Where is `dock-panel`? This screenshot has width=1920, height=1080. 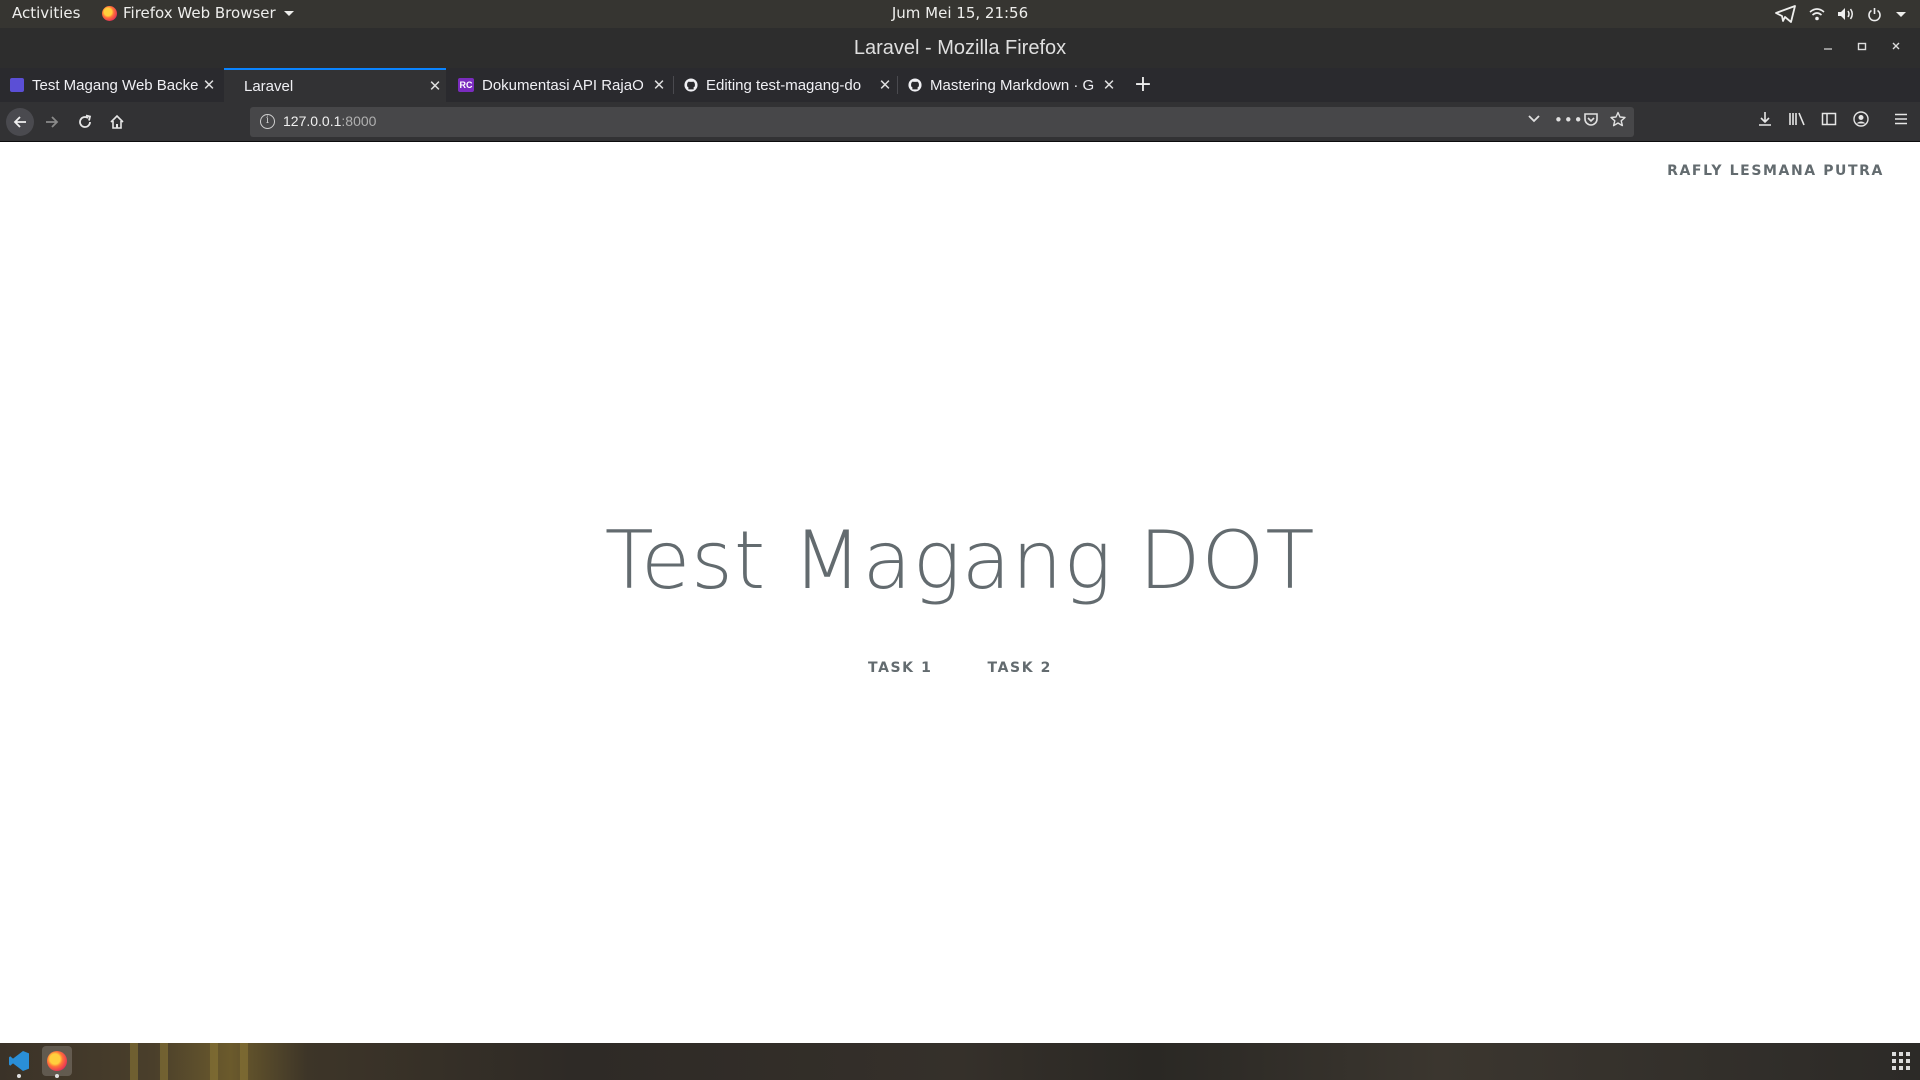 dock-panel is located at coordinates (960, 1061).